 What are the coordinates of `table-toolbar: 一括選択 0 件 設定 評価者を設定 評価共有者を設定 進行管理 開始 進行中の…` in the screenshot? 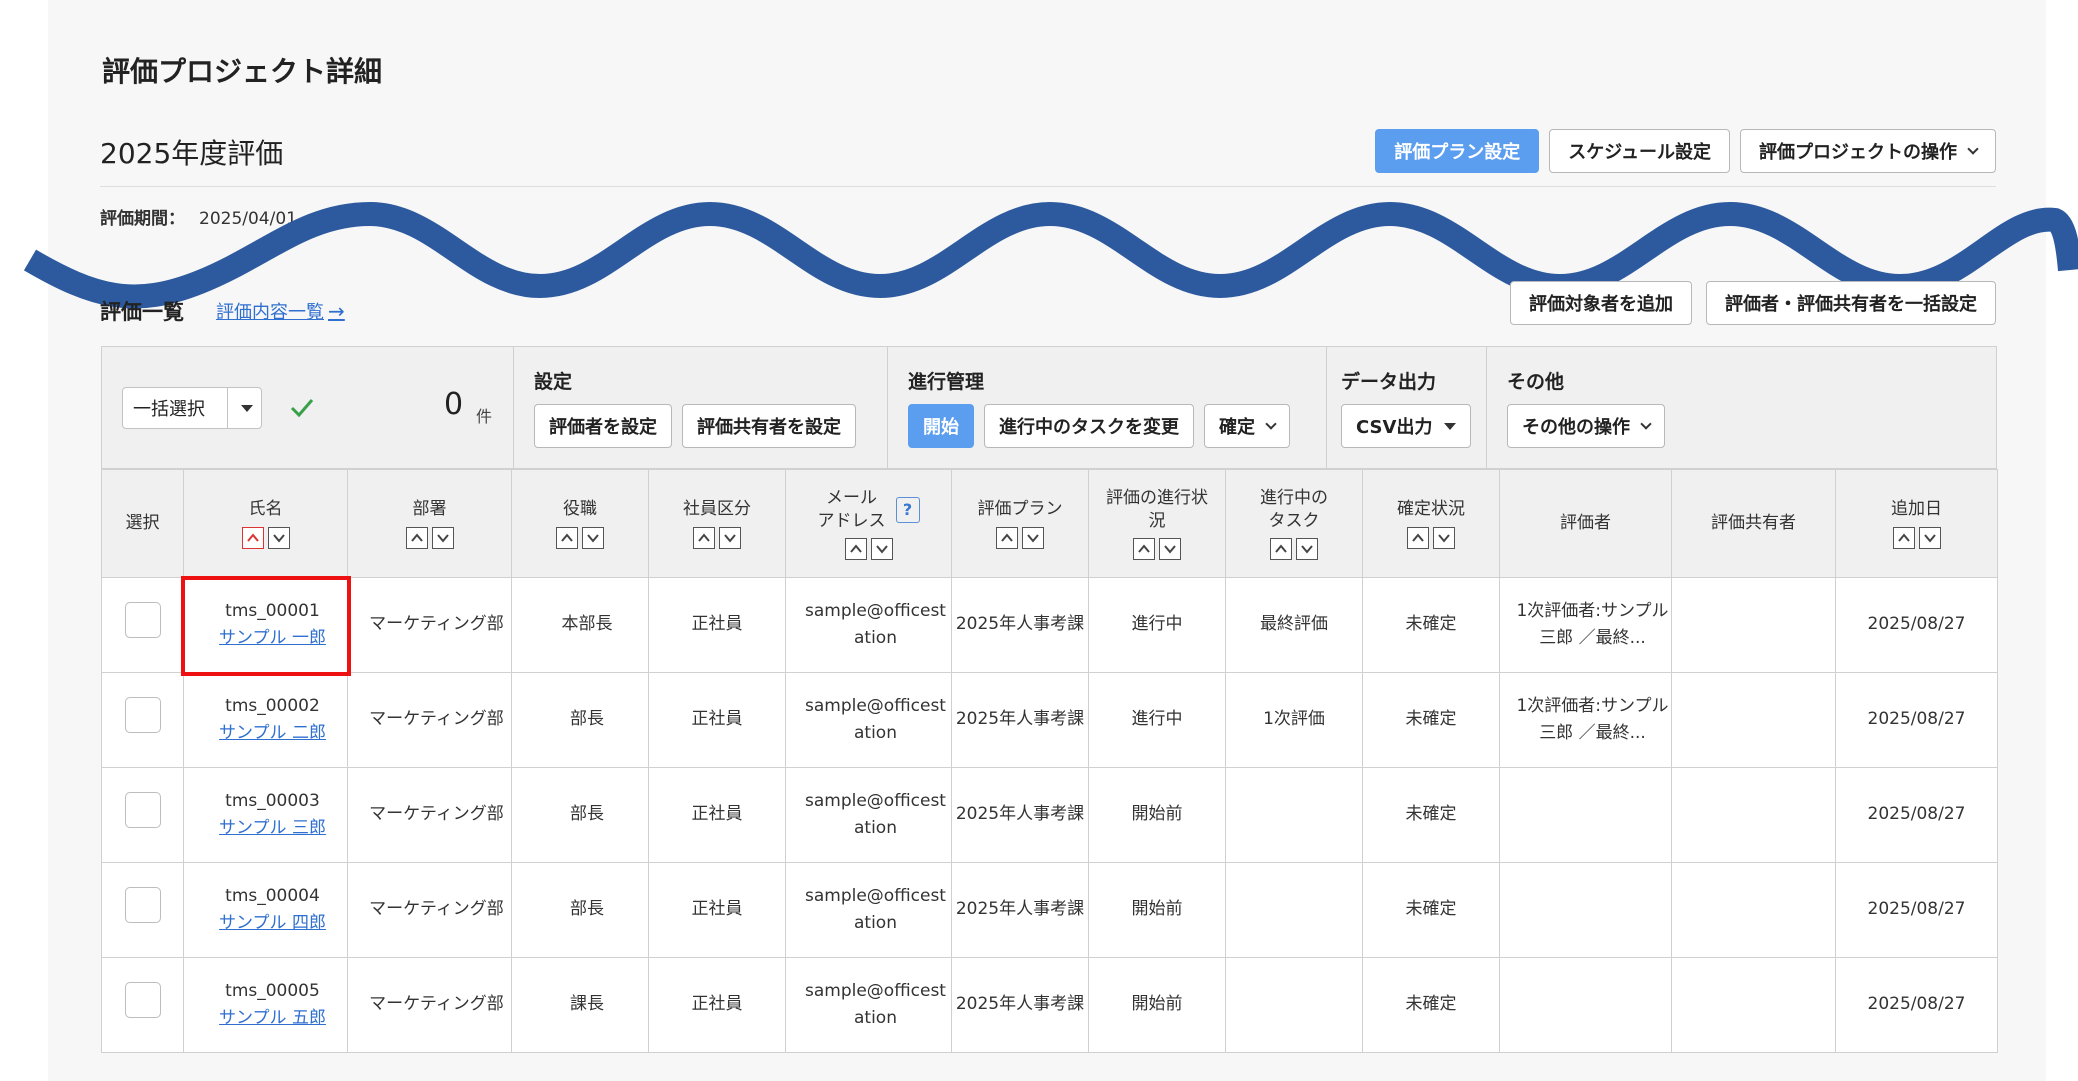 It's located at (1049, 407).